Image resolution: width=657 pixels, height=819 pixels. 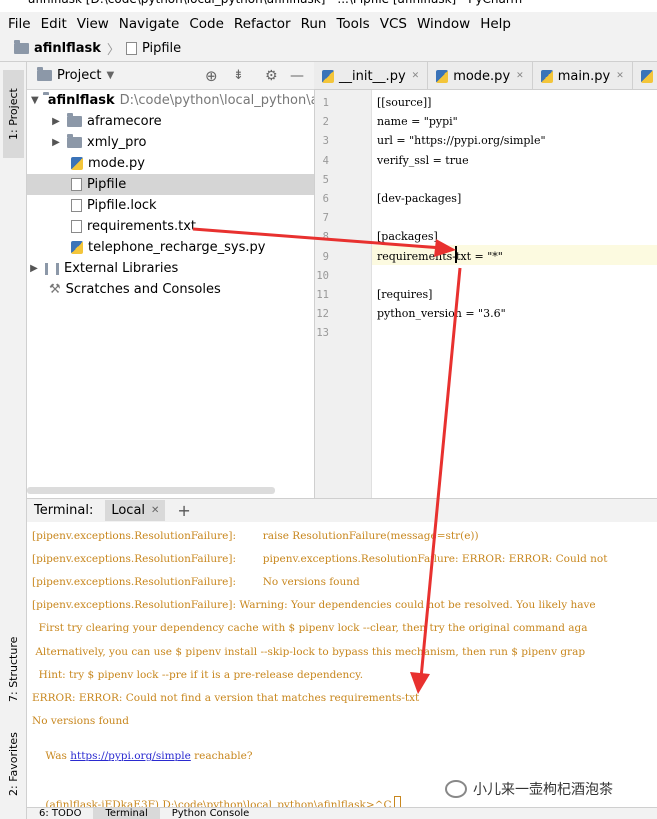 What do you see at coordinates (423, 160) in the screenshot?
I see `code-line: verify_ssl = true` at bounding box center [423, 160].